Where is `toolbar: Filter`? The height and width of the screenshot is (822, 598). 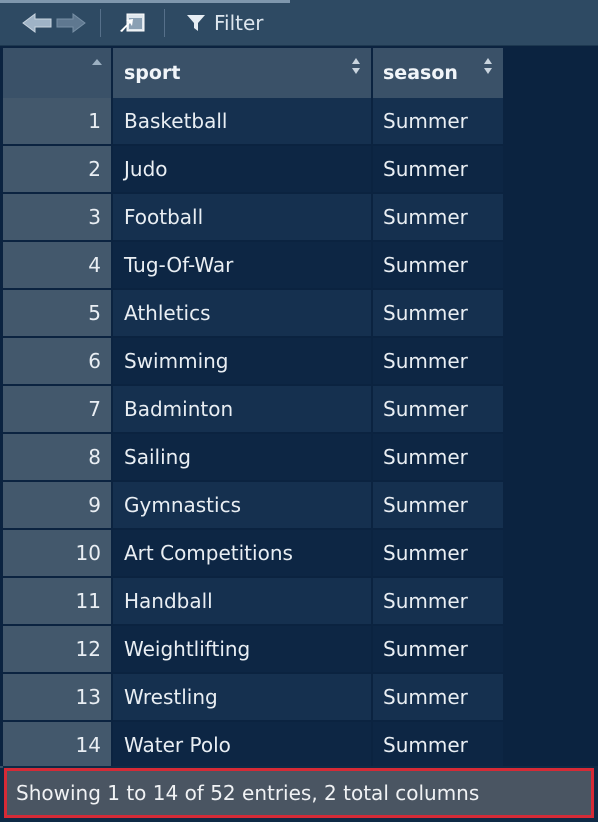
toolbar: Filter is located at coordinates (299, 23).